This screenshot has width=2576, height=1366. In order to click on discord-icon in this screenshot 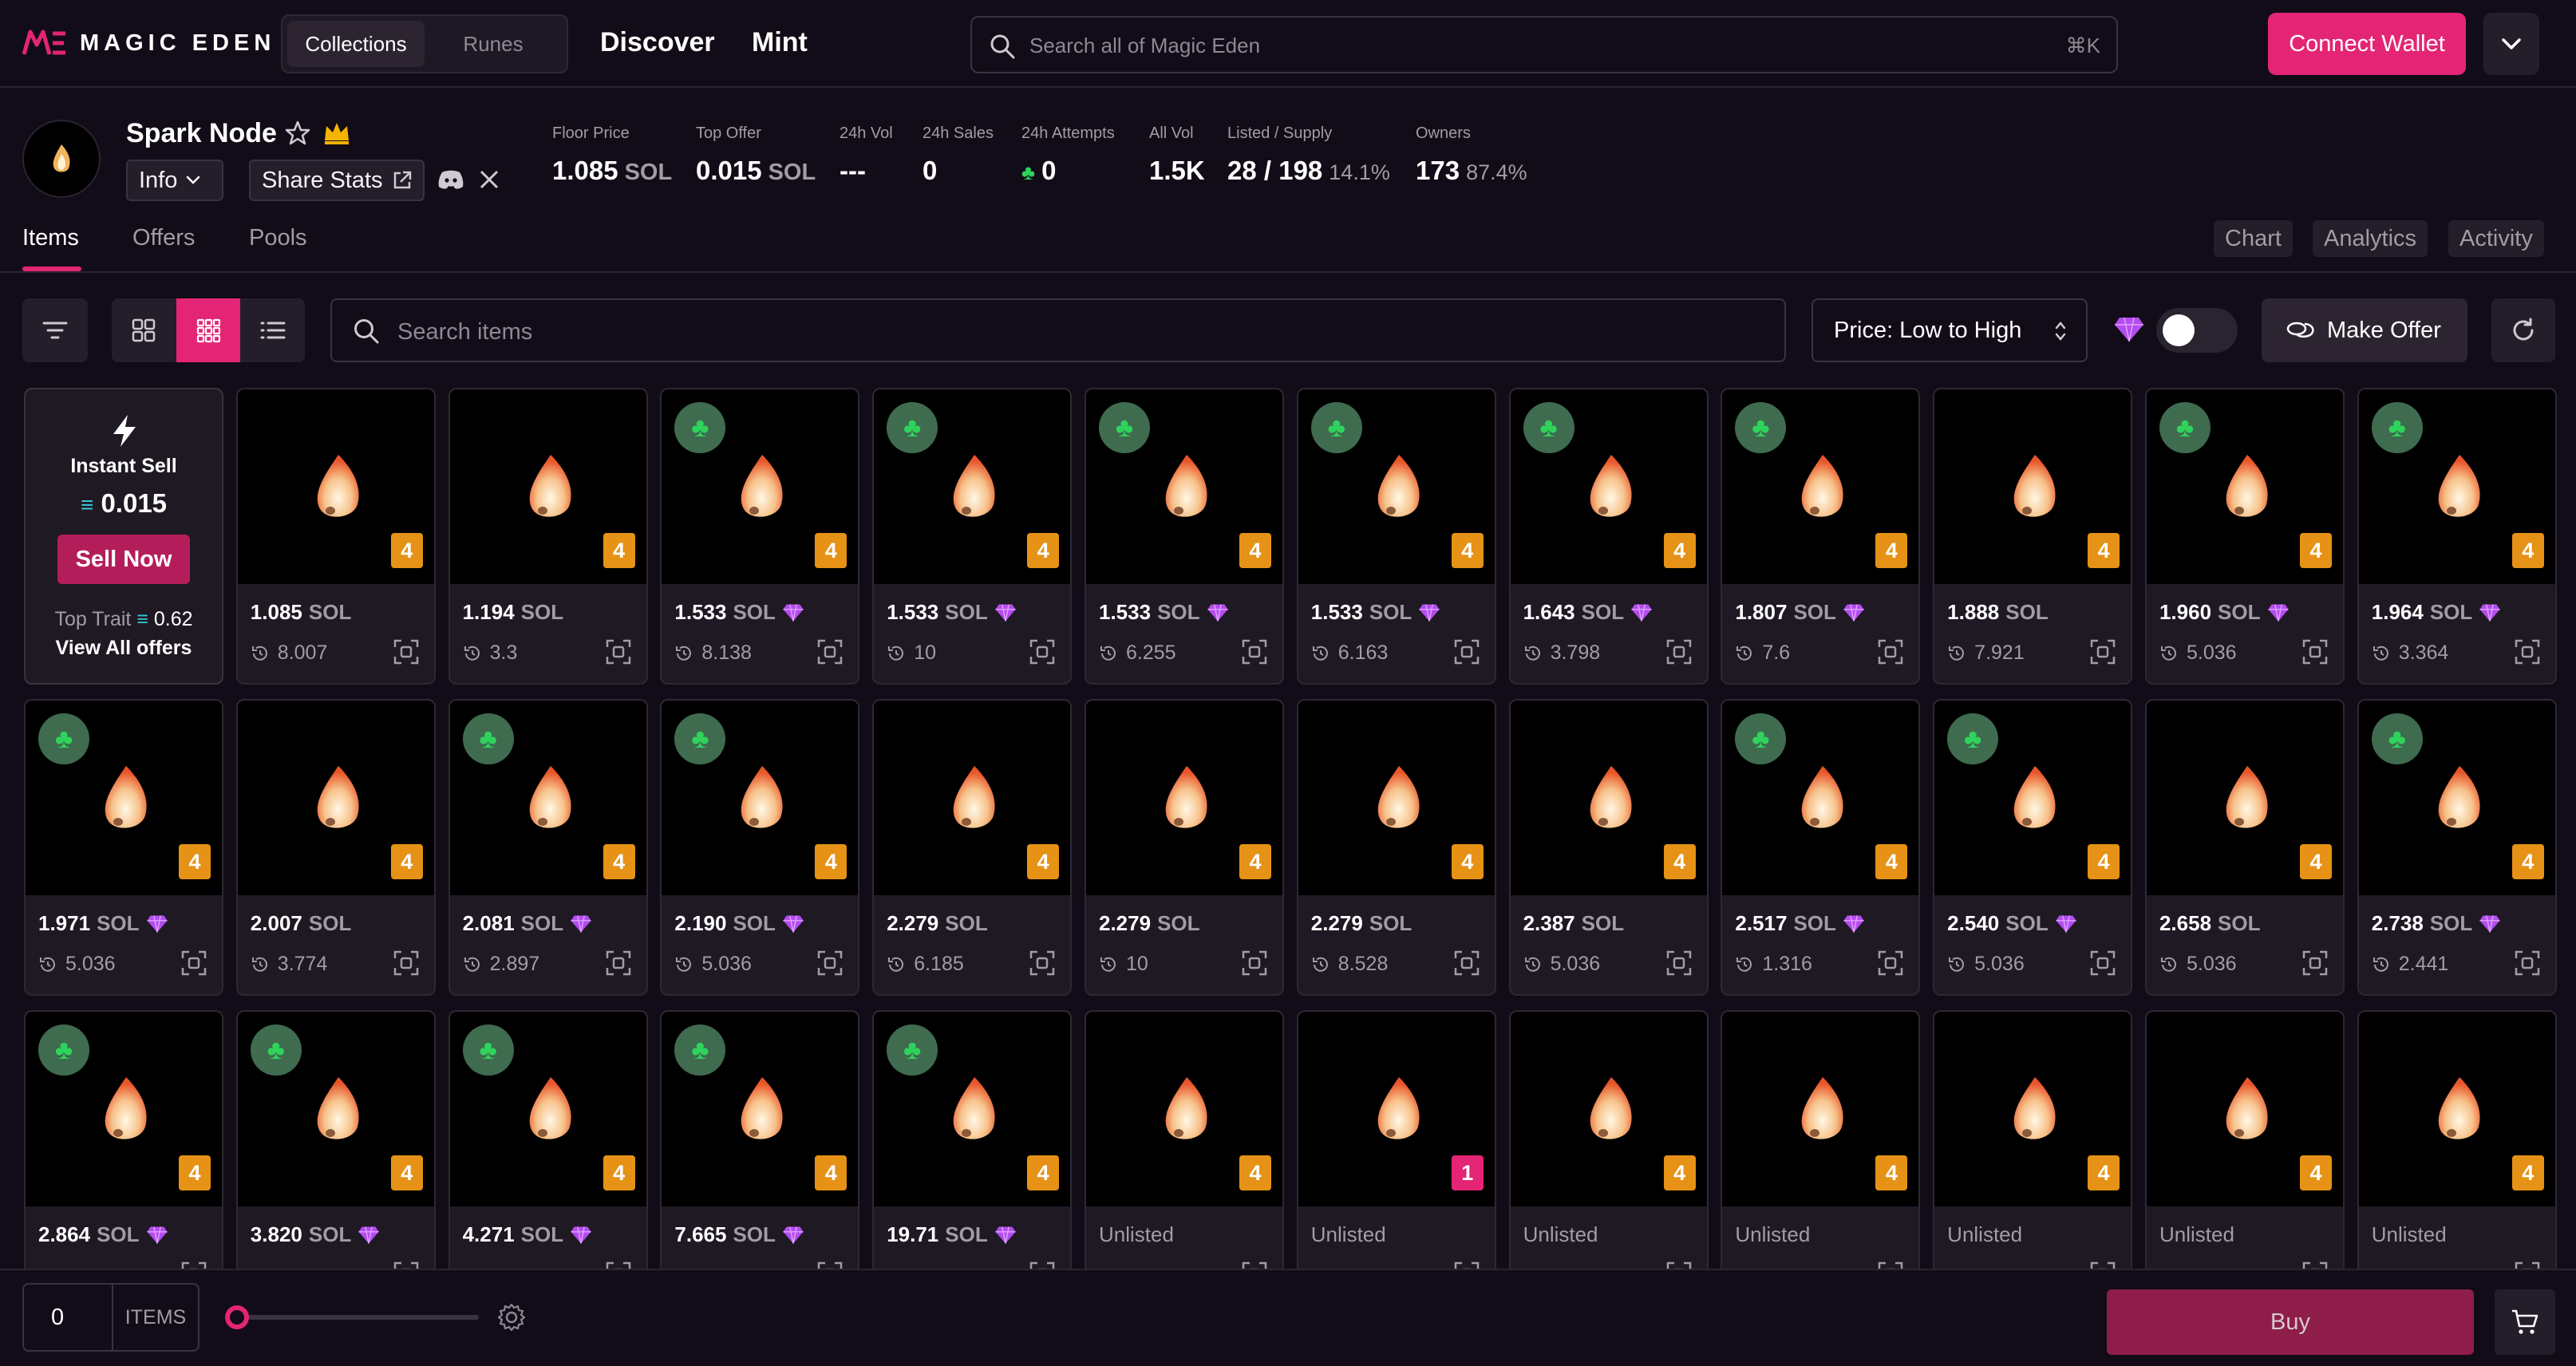, I will do `click(450, 179)`.